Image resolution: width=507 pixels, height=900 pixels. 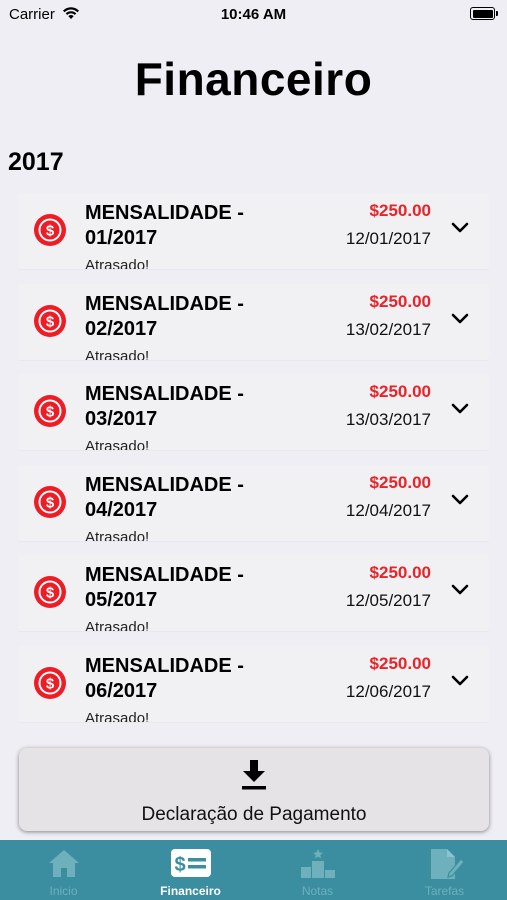 What do you see at coordinates (164, 316) in the screenshot?
I see `payment-title: MENSALIDADE - 02/2017` at bounding box center [164, 316].